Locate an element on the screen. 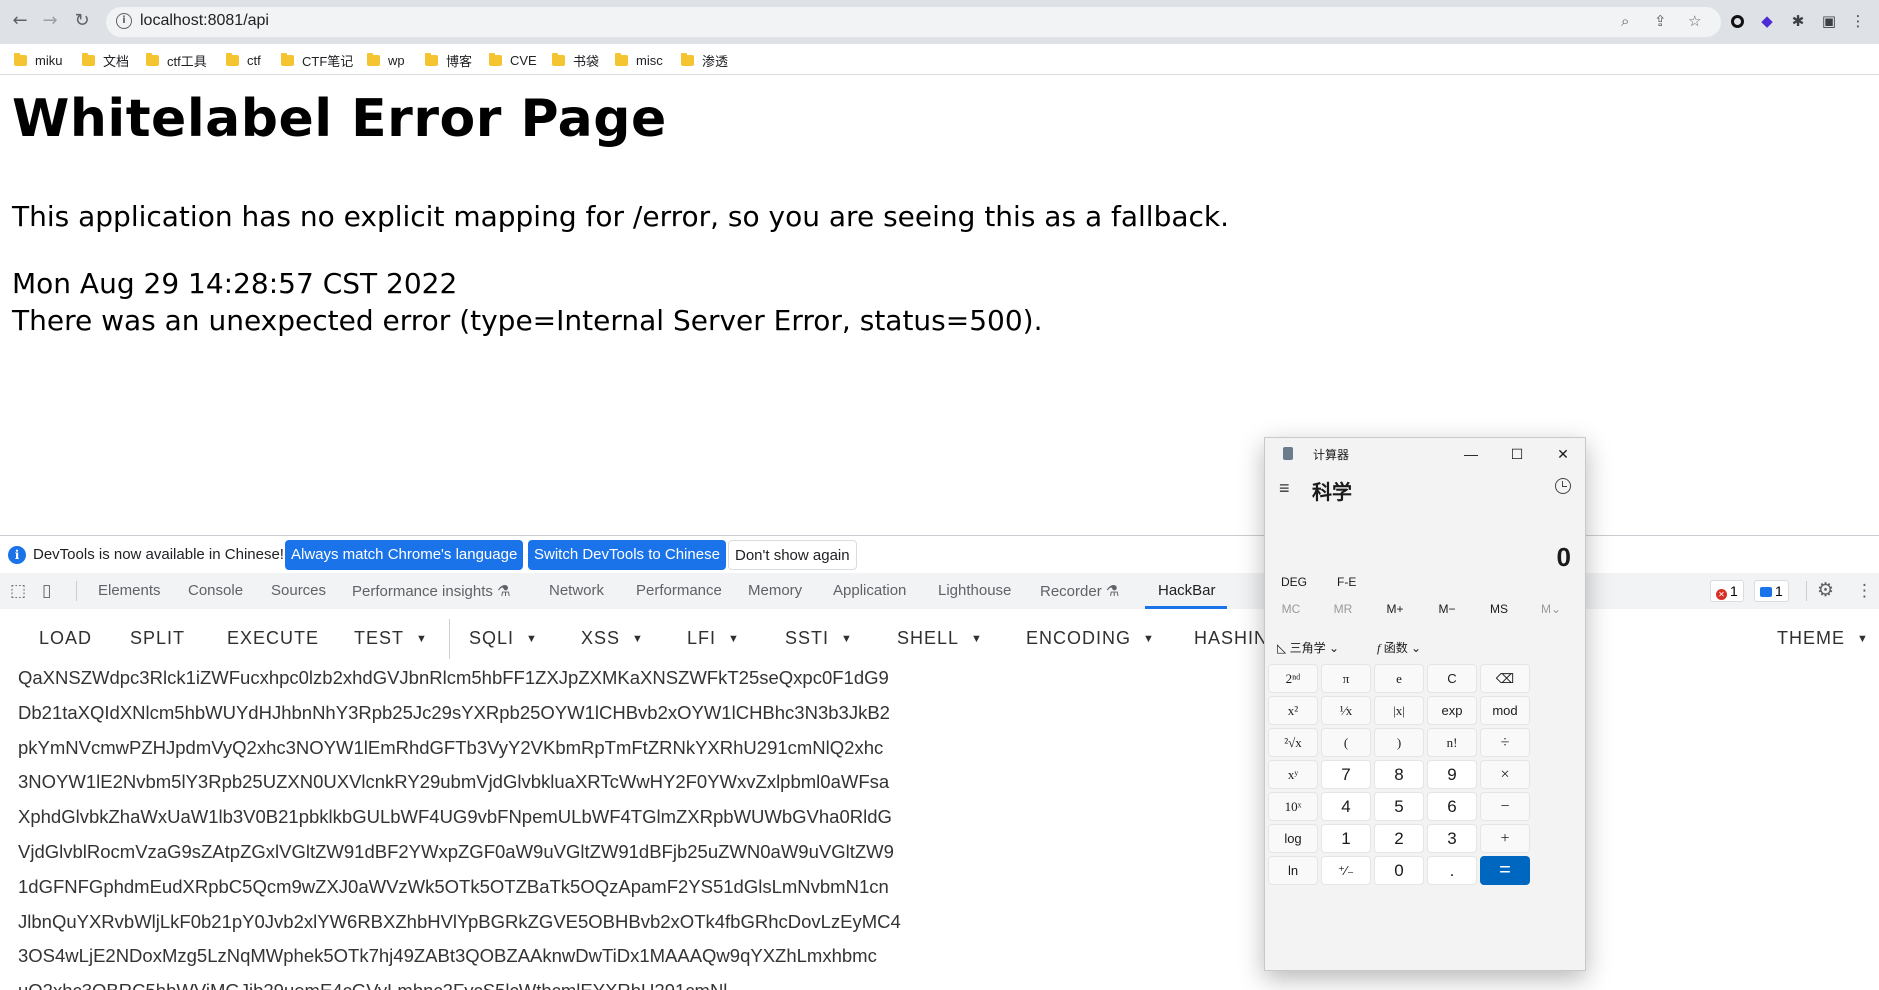 The height and width of the screenshot is (990, 1879). square-key: x² is located at coordinates (1293, 710).